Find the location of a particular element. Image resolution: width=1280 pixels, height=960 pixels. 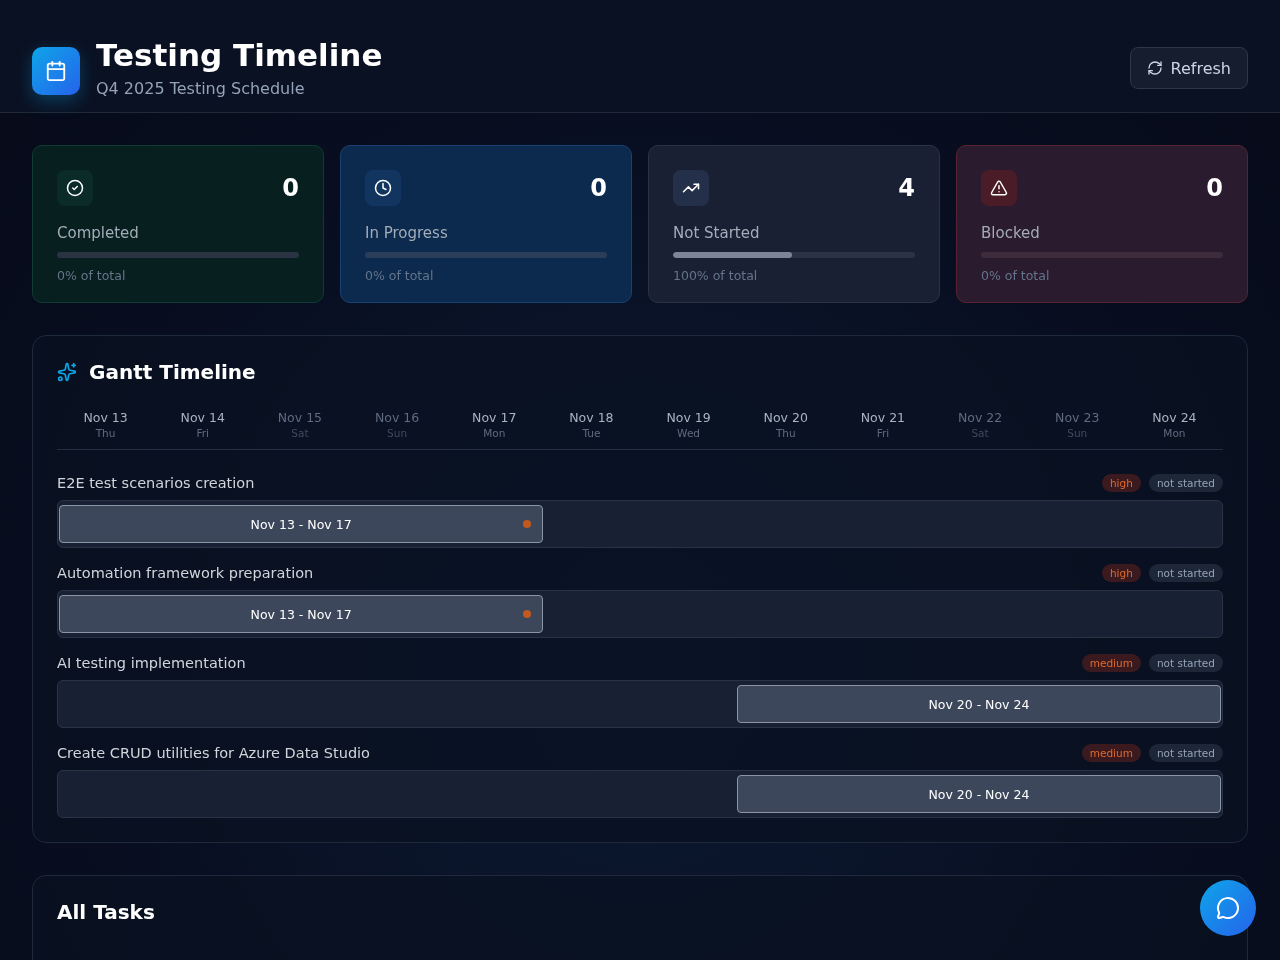

chat-icon is located at coordinates (1228, 908).